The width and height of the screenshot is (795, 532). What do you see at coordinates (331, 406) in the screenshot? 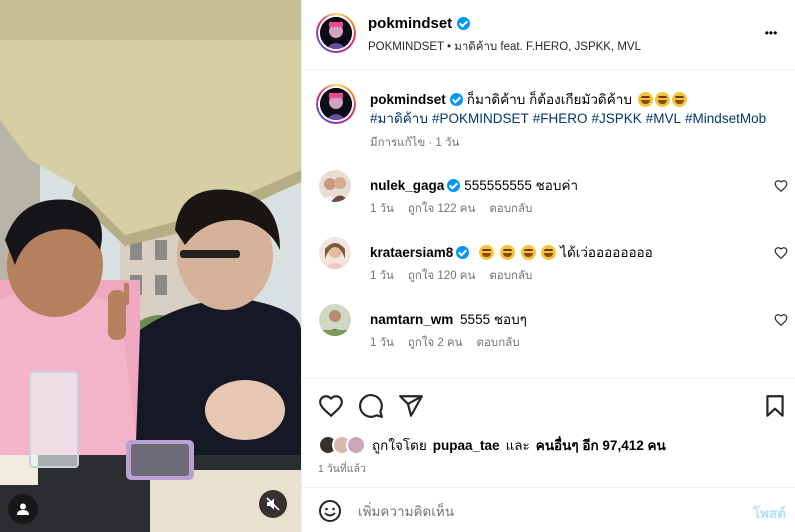
I see `heart-icon` at bounding box center [331, 406].